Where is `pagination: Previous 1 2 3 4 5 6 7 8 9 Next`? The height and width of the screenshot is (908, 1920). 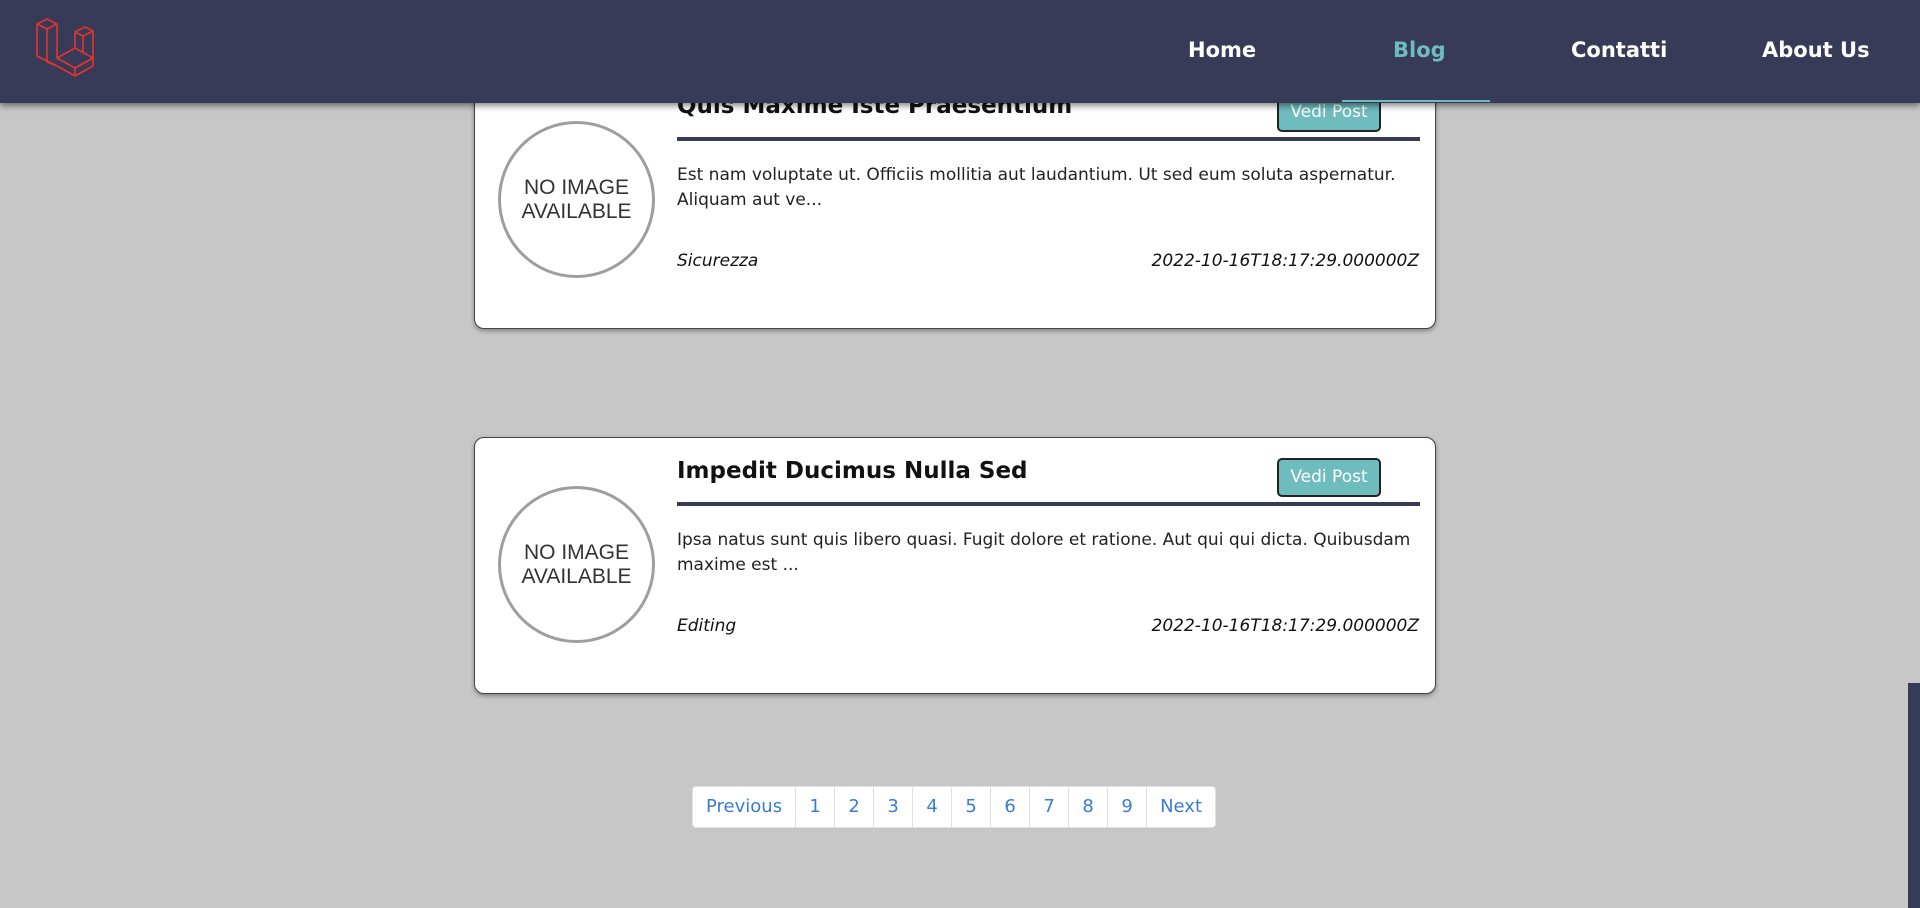
pagination: Previous 1 2 3 4 5 6 7 8 9 Next is located at coordinates (954, 807).